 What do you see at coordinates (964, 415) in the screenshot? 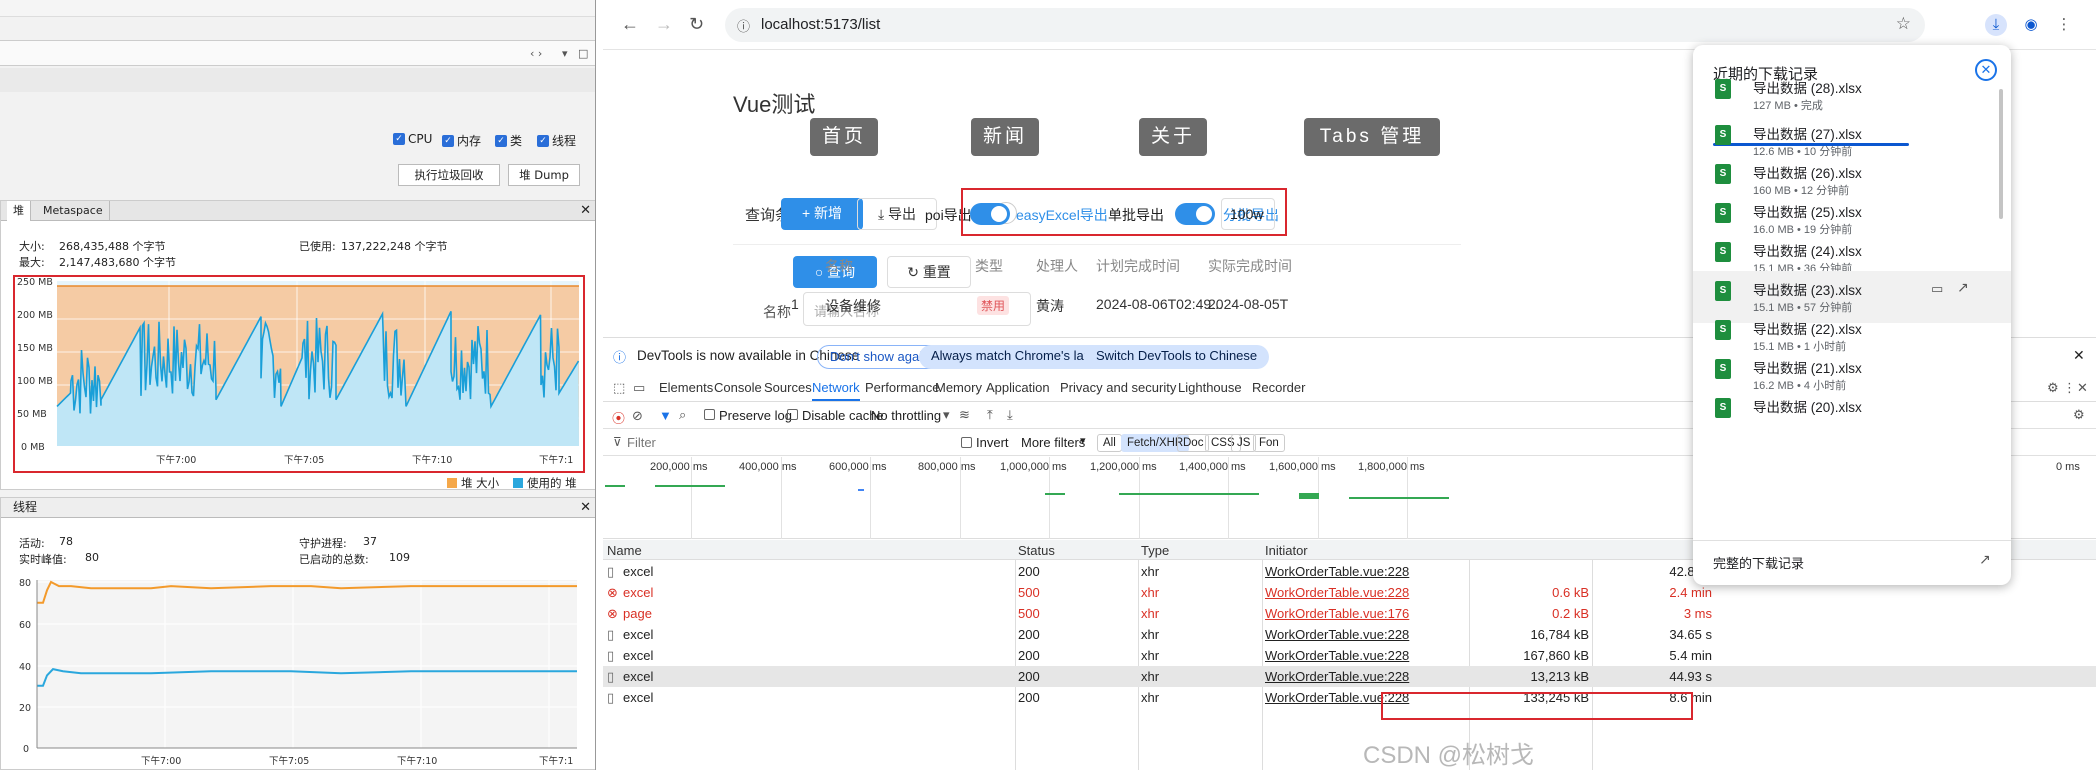
I see `wifi-icon: ≋` at bounding box center [964, 415].